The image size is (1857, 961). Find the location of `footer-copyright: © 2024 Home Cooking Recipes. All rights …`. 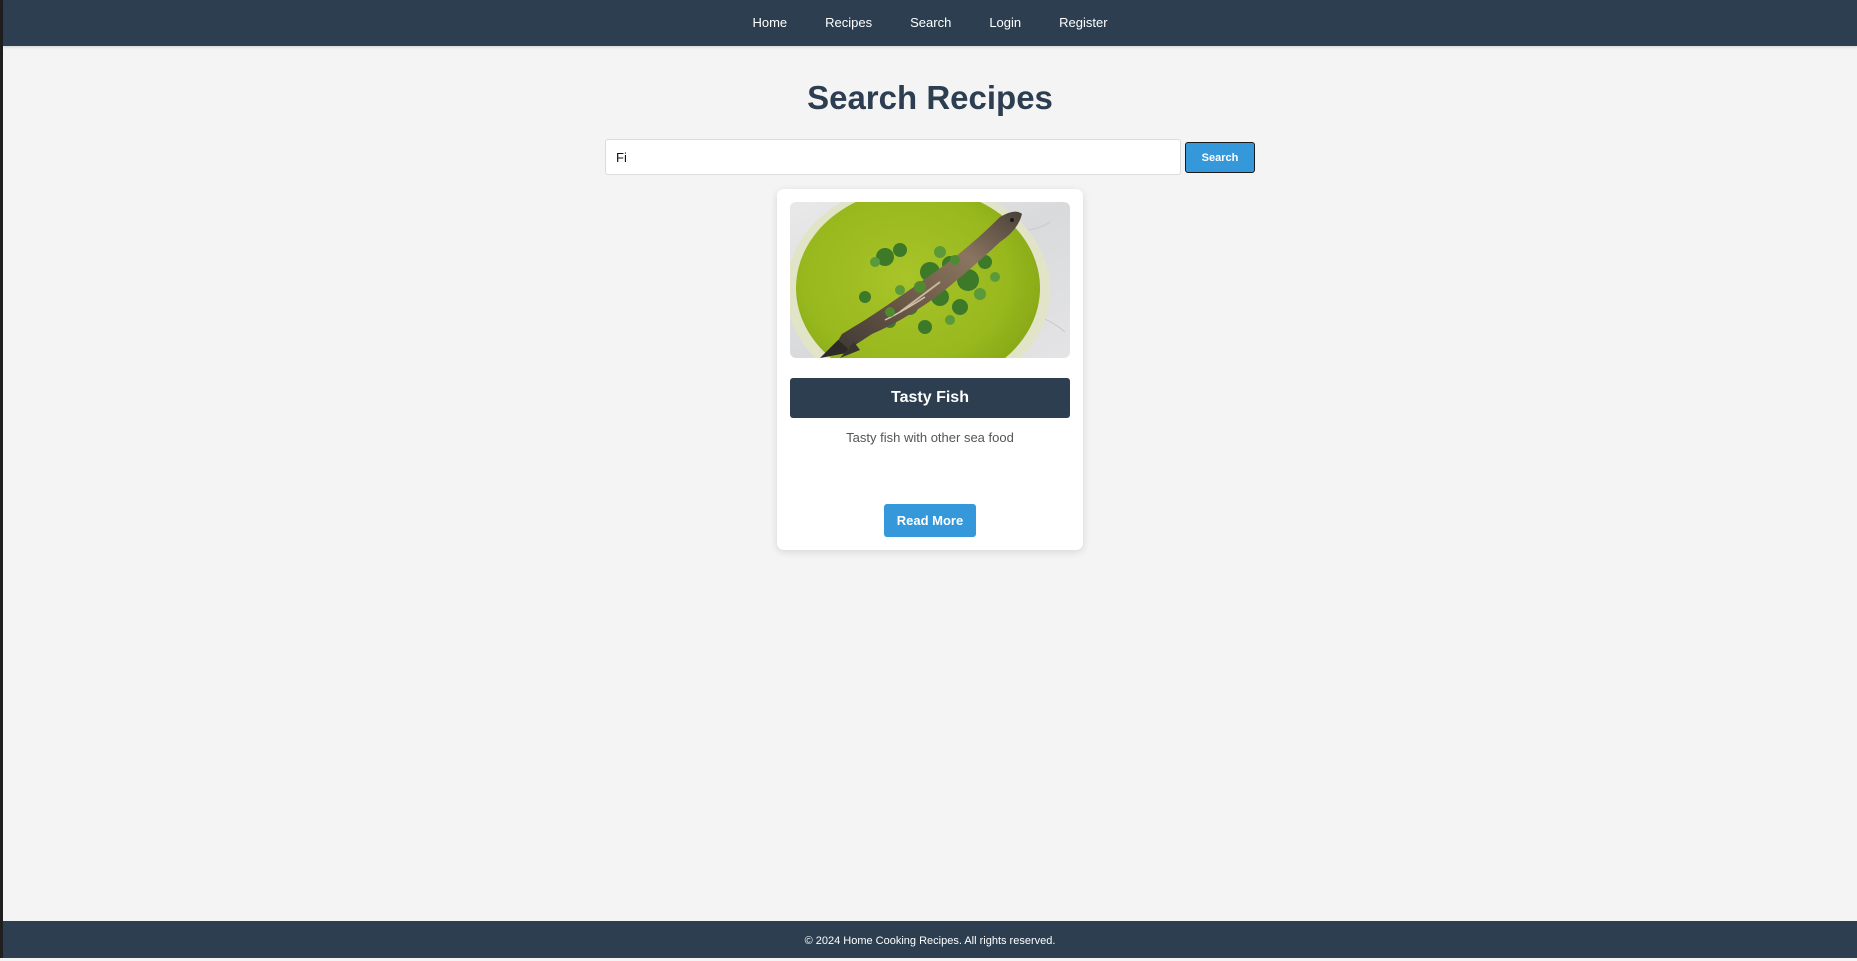

footer-copyright: © 2024 Home Cooking Recipes. All rights … is located at coordinates (930, 941).